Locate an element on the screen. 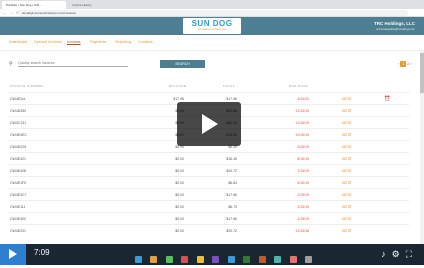 Image resolution: width=424 pixels, height=268 pixels. video-play-overlay is located at coordinates (209, 124).